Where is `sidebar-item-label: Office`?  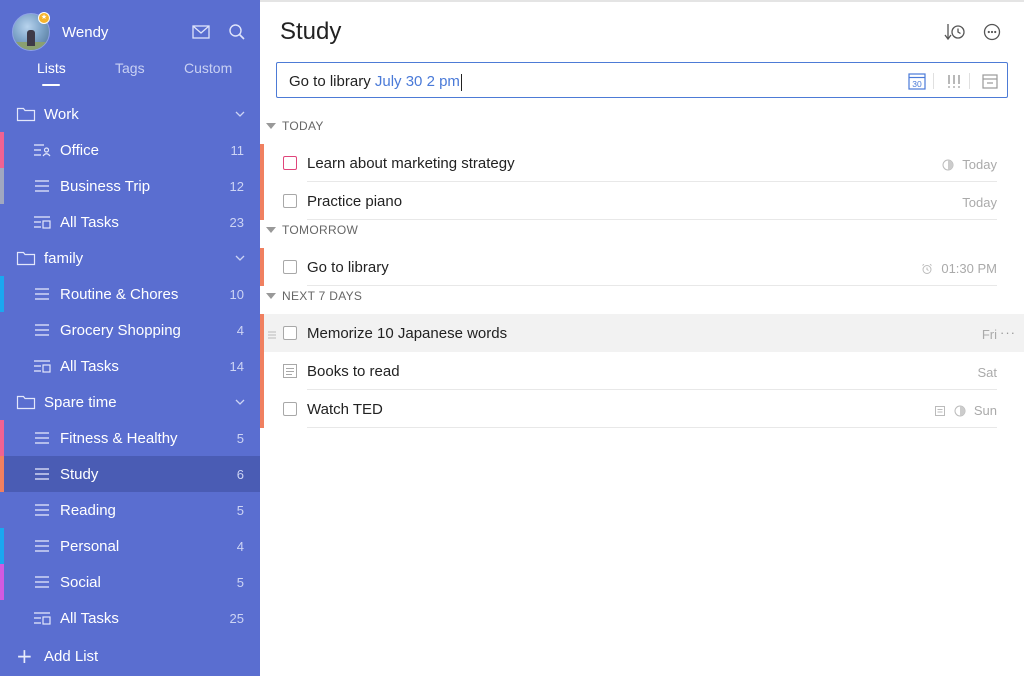
sidebar-item-label: Office is located at coordinates (79, 150).